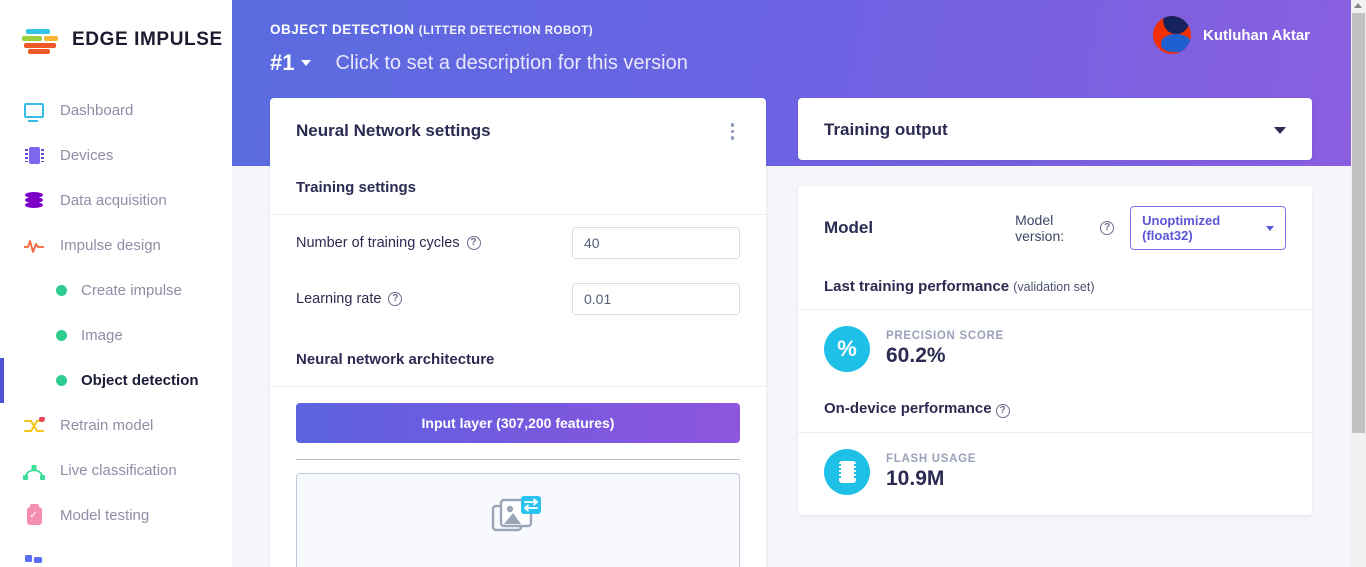  I want to click on scroll-up-arrow-icon, so click(1358, 5).